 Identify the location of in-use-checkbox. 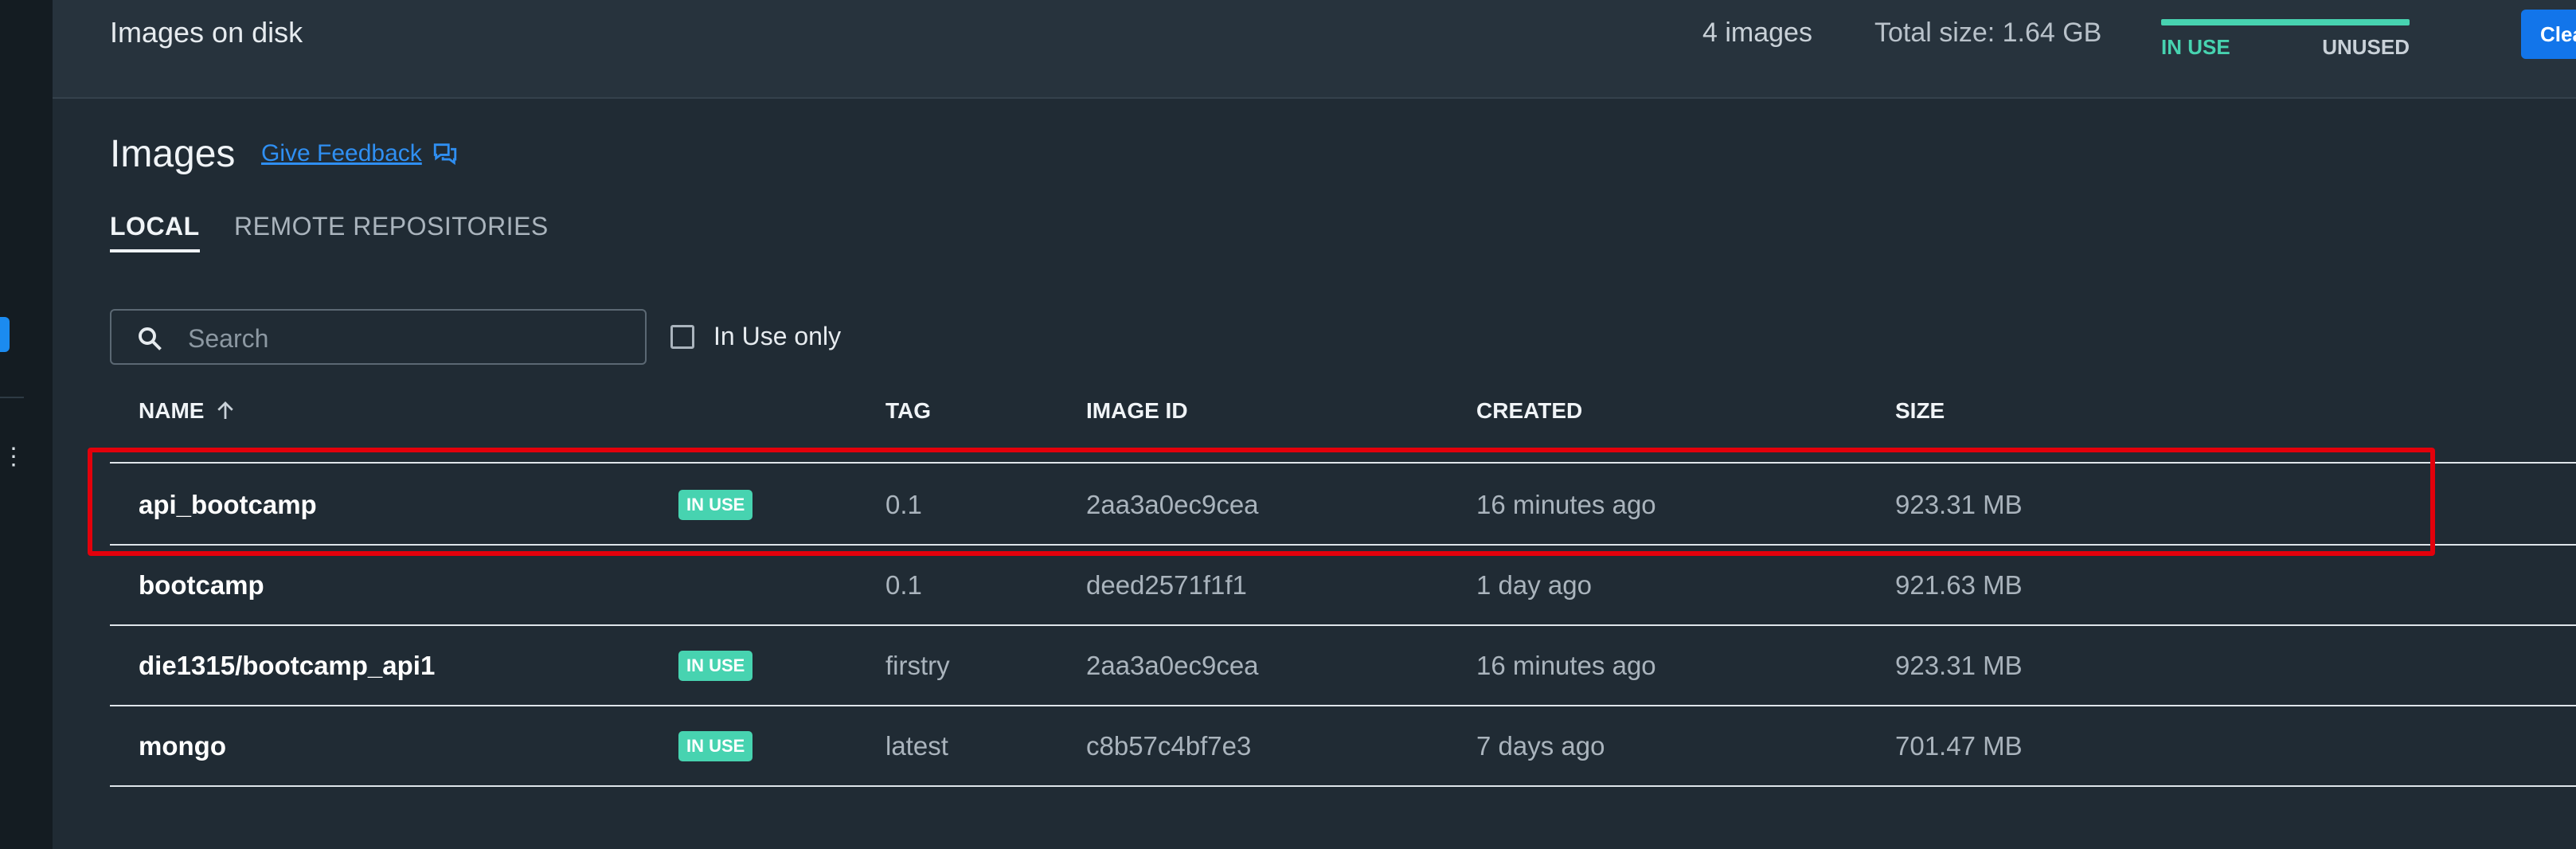
(682, 336).